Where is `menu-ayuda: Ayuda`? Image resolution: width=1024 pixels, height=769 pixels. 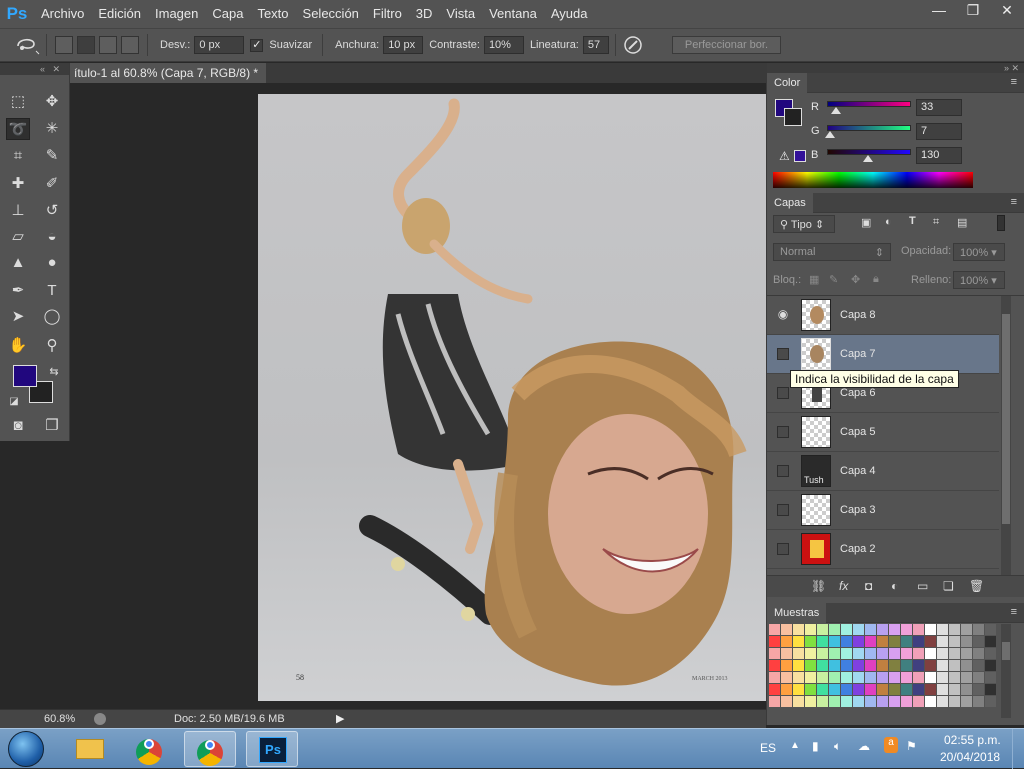 menu-ayuda: Ayuda is located at coordinates (569, 14).